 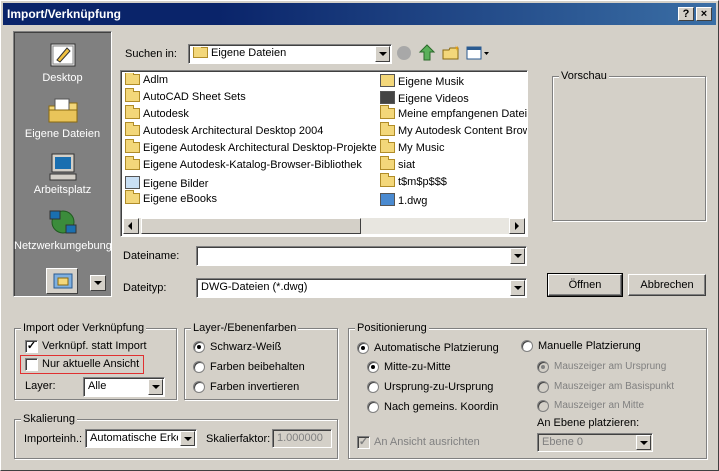 What do you see at coordinates (62, 118) in the screenshot?
I see `place-my-documents: Eigene Dateien` at bounding box center [62, 118].